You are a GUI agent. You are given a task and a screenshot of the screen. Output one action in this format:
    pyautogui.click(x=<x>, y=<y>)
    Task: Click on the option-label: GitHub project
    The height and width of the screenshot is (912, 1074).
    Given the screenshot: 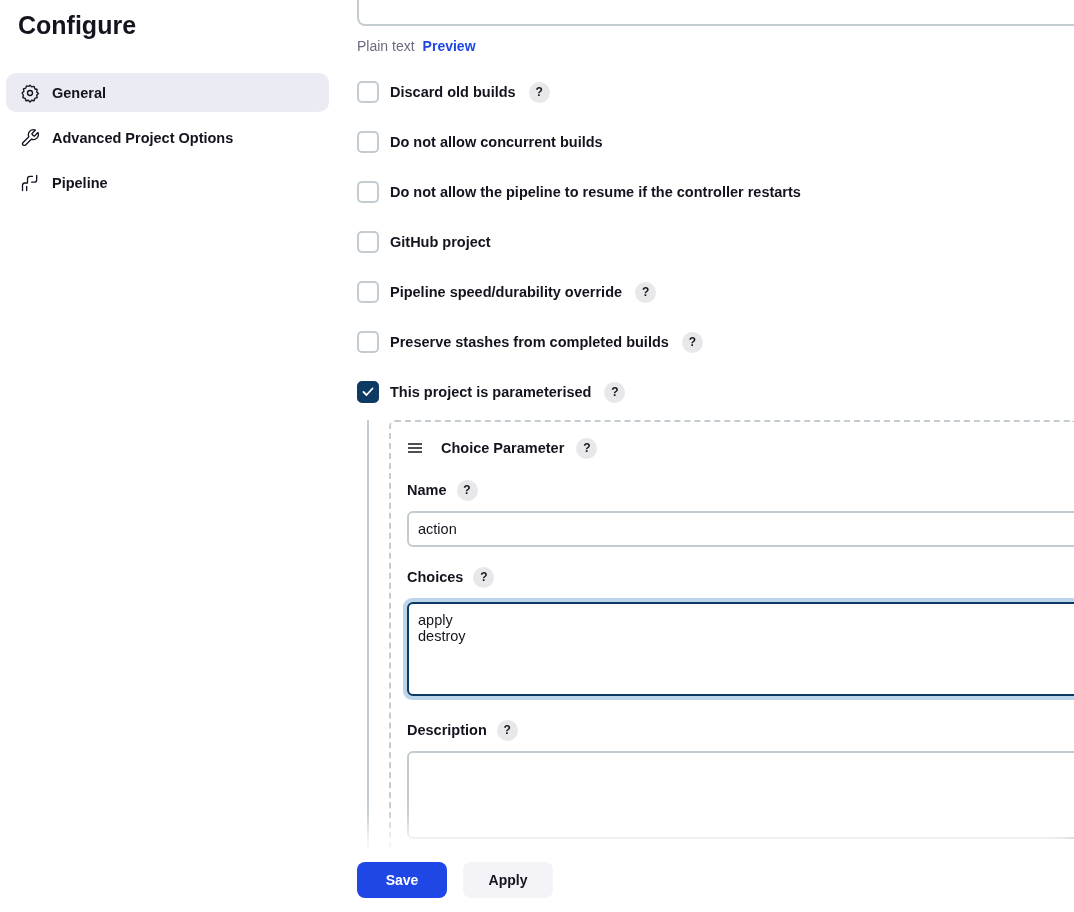 What is the action you would take?
    pyautogui.click(x=440, y=242)
    